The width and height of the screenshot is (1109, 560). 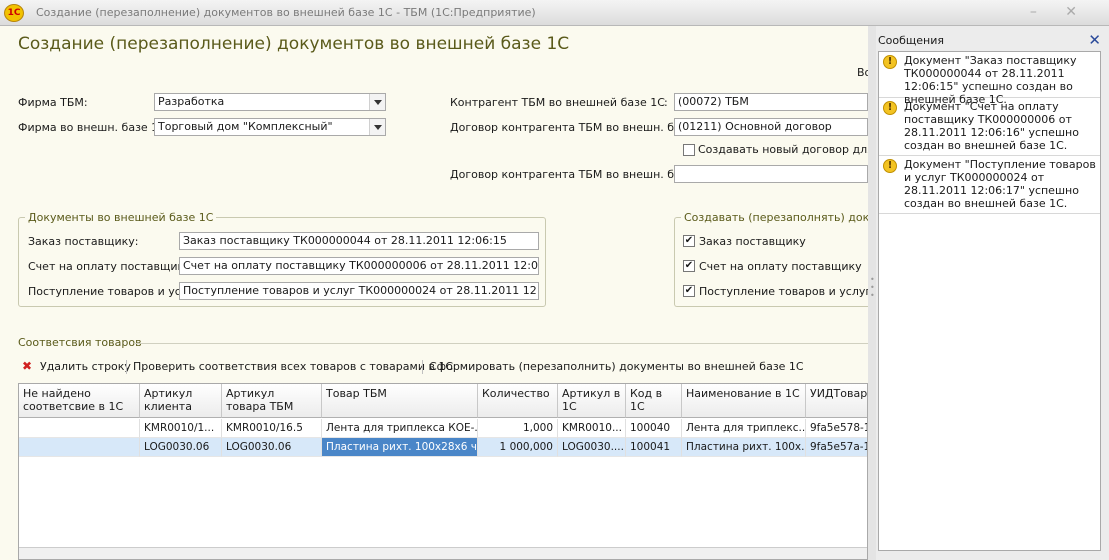 What do you see at coordinates (245, 126) in the screenshot?
I see `ext-firm-value: Торговый дом "Комплексный"` at bounding box center [245, 126].